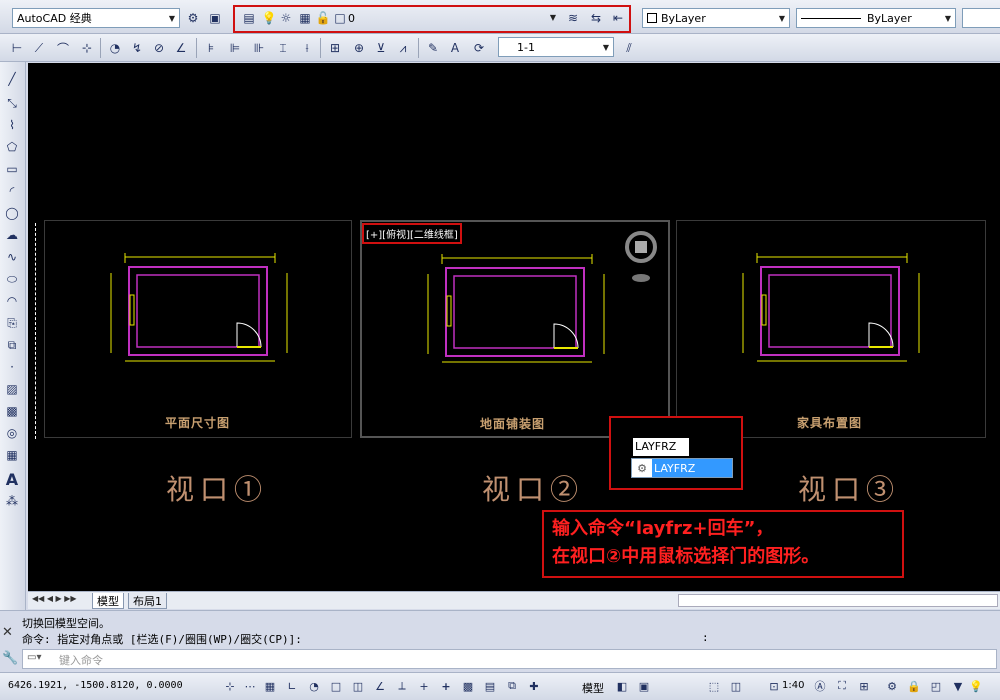 The image size is (1000, 700). Describe the element at coordinates (230, 686) in the screenshot. I see `infer-constraints-icon: ⊹` at that location.